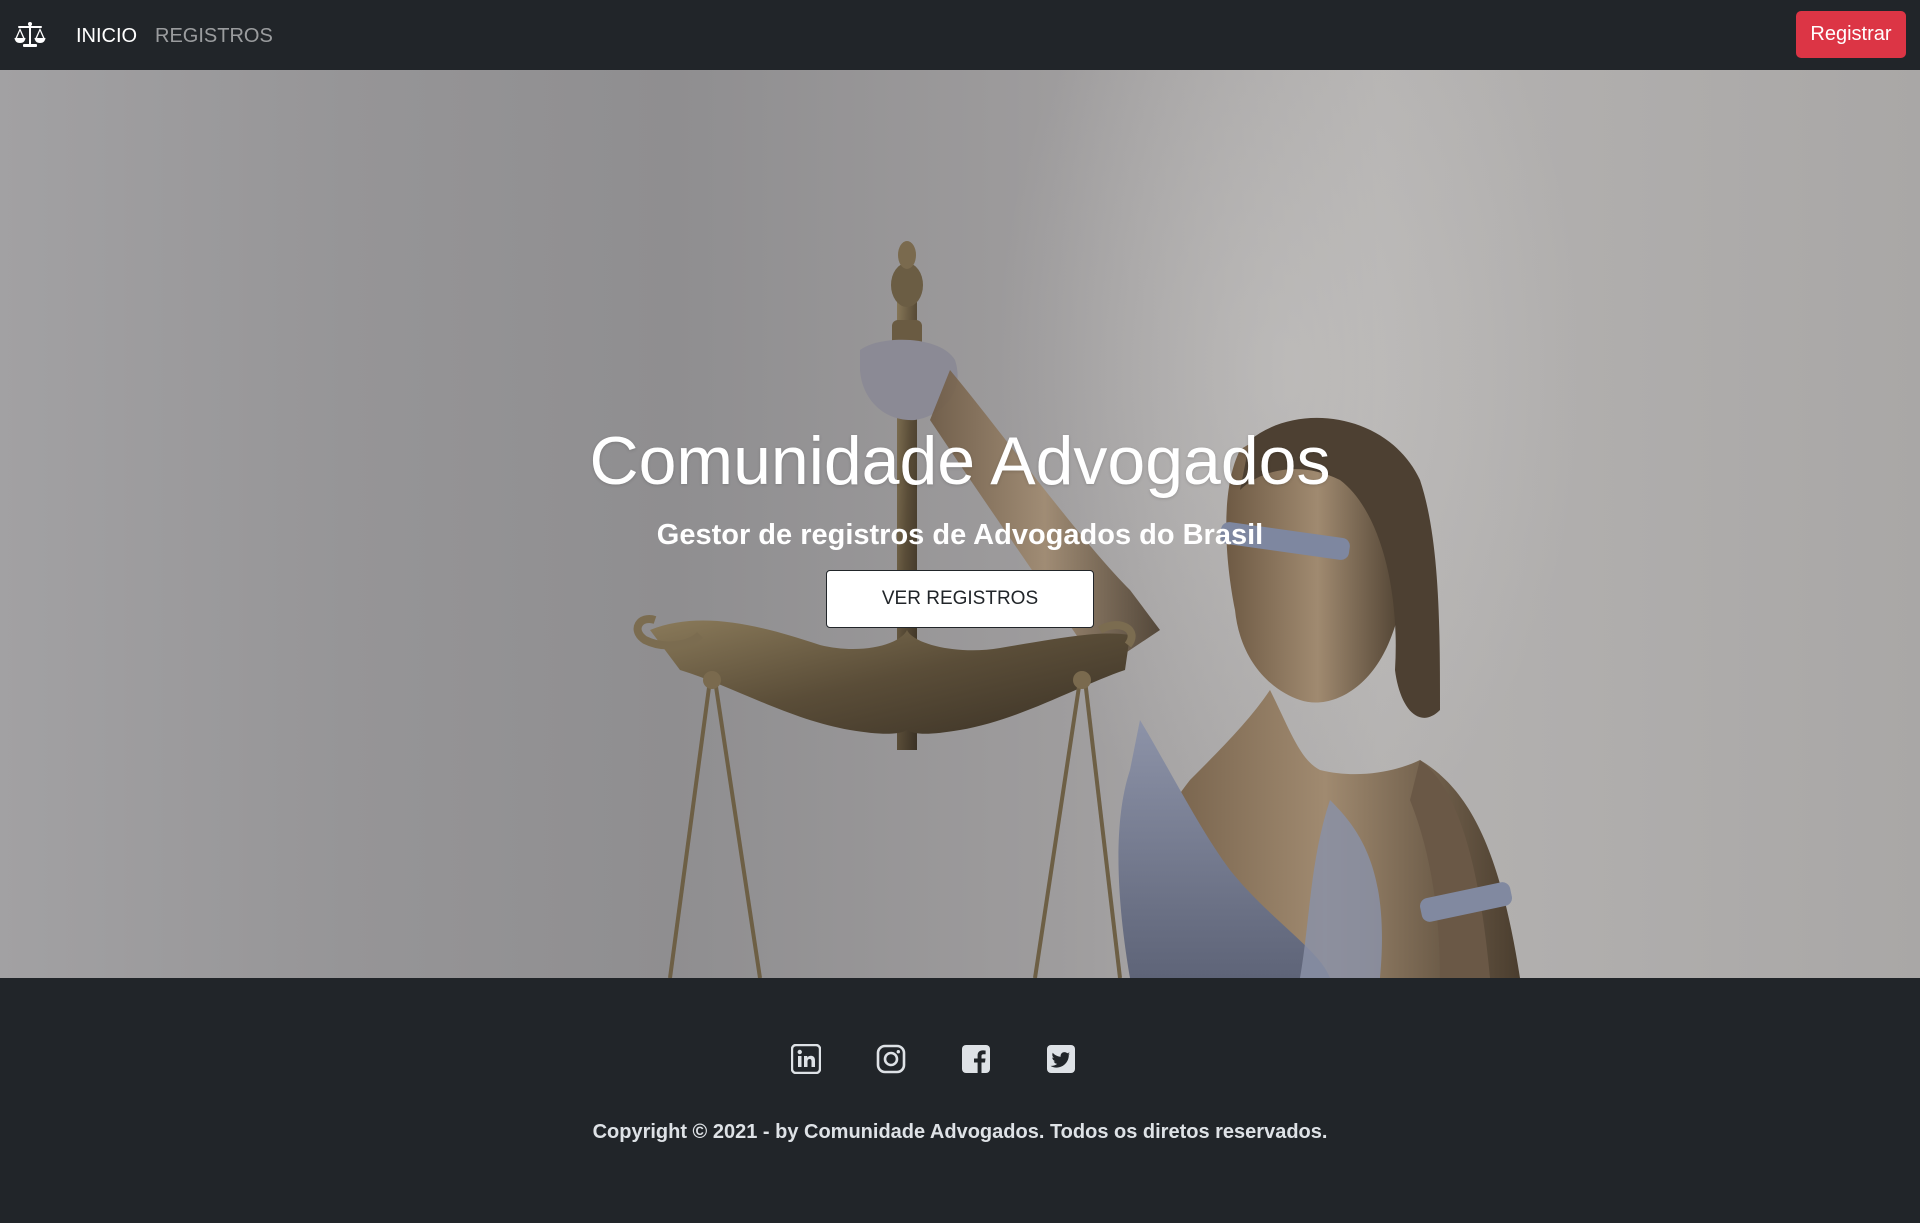 This screenshot has height=1223, width=1920. What do you see at coordinates (30, 35) in the screenshot?
I see `brand-scales-icon` at bounding box center [30, 35].